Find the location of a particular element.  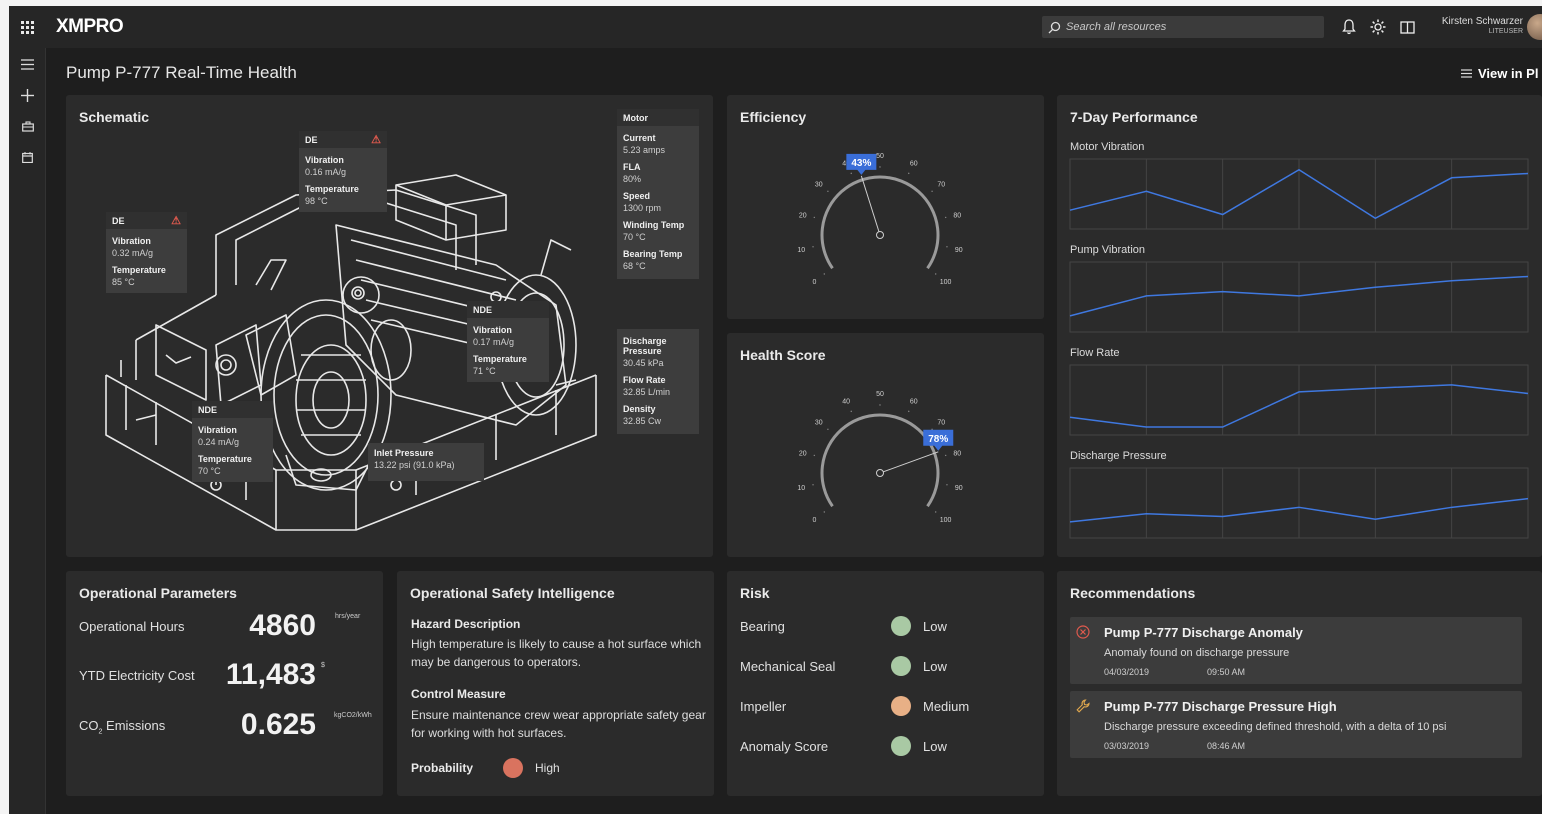

risk-row-impeller: Impeller Medium is located at coordinates (890, 706).